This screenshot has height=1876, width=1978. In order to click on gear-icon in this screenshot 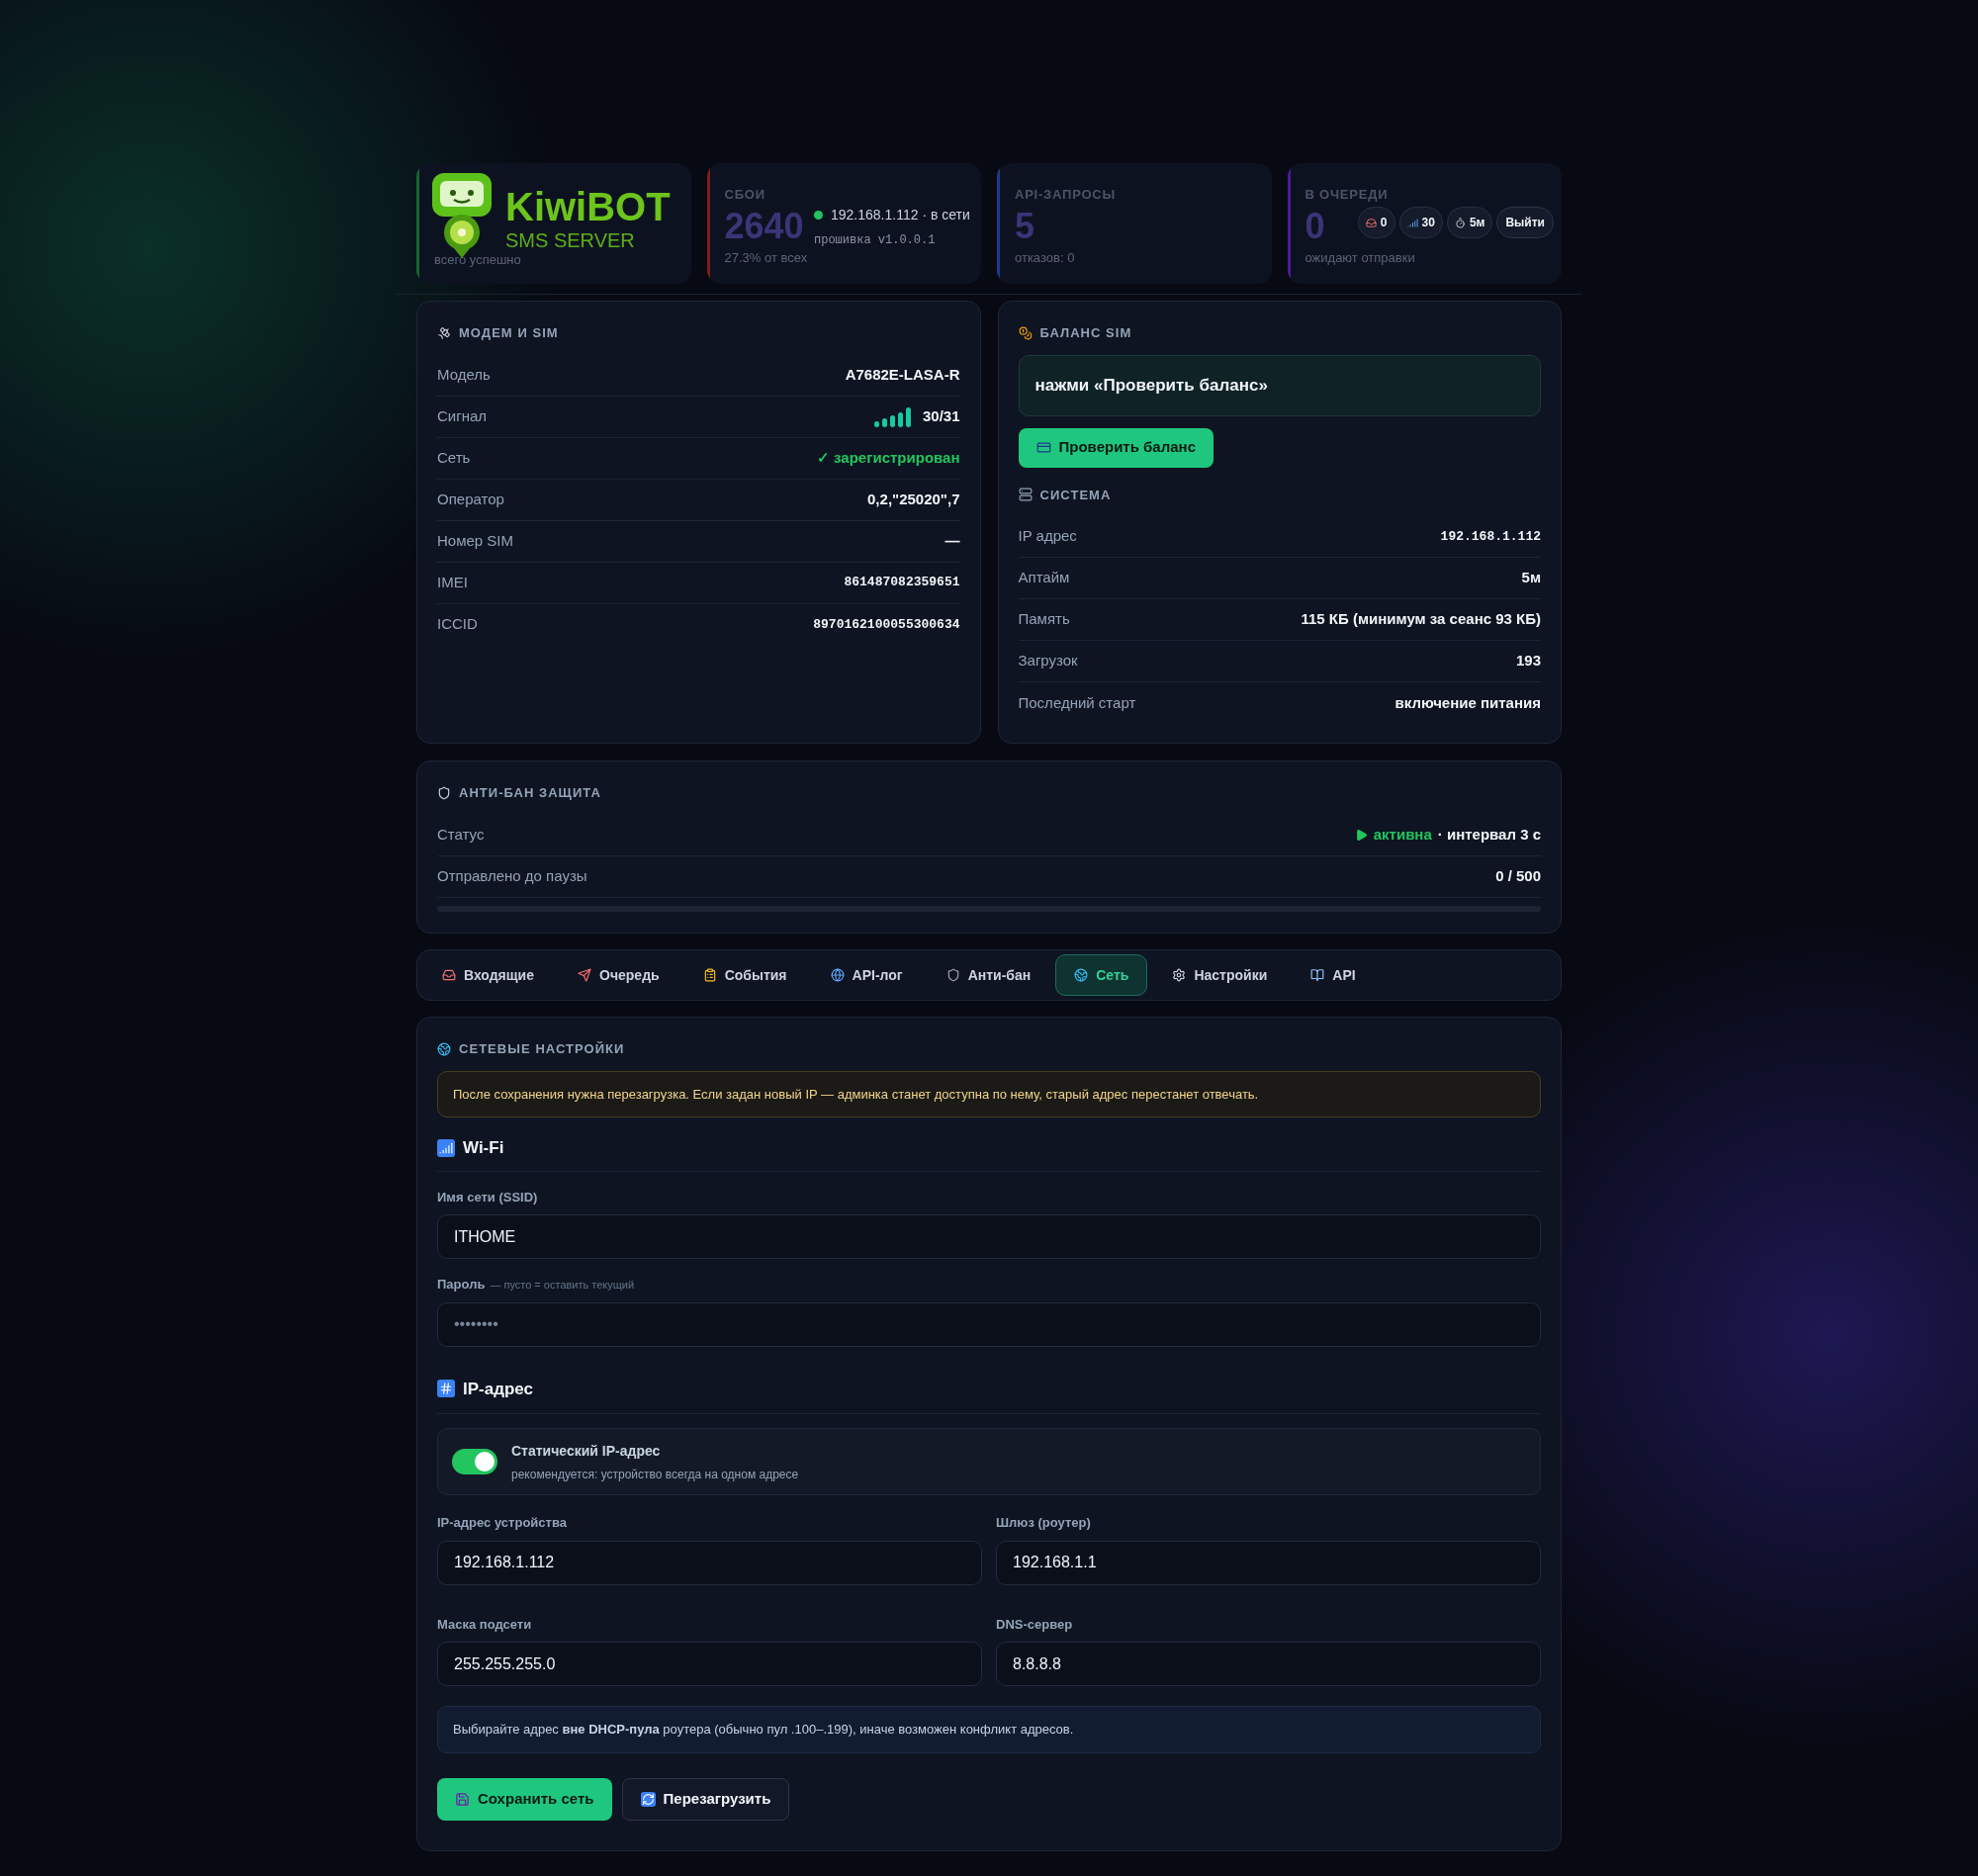, I will do `click(1179, 975)`.